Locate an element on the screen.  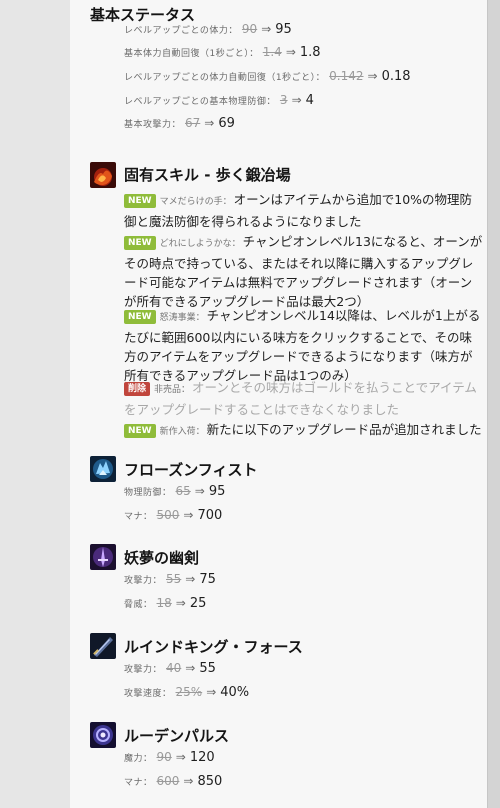
passive-title: 固有スキル - 歩く鍛冶場 is located at coordinates (207, 175).